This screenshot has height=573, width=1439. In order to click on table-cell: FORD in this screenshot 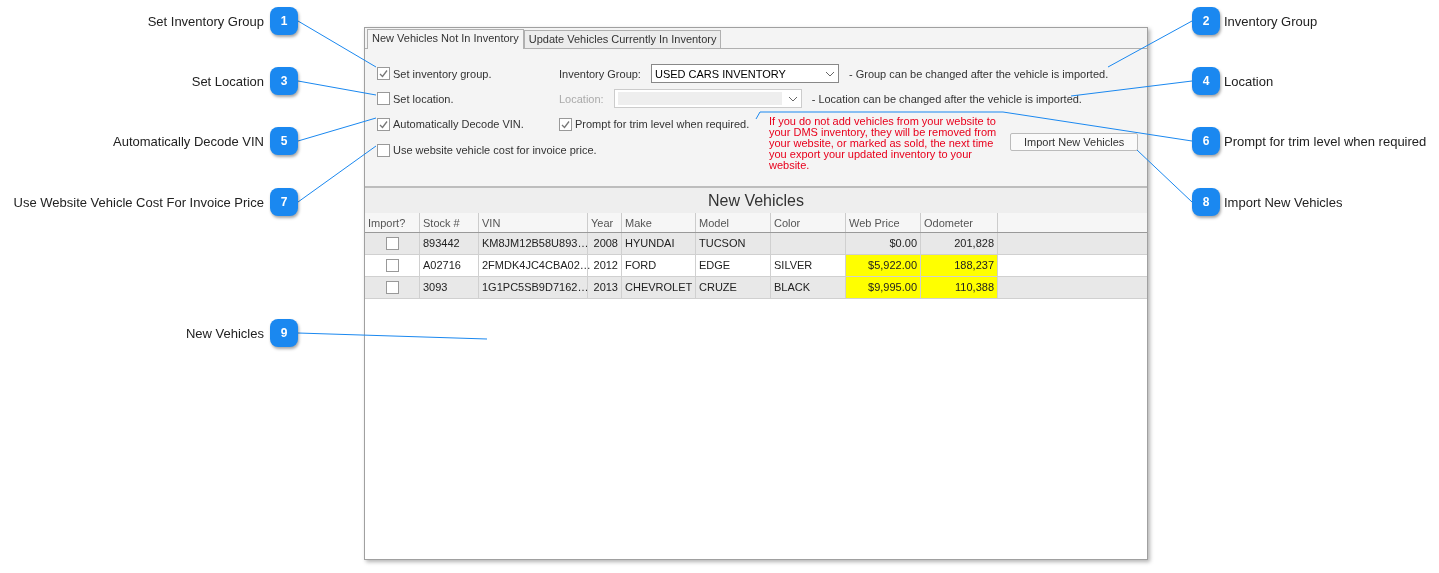, I will do `click(659, 265)`.